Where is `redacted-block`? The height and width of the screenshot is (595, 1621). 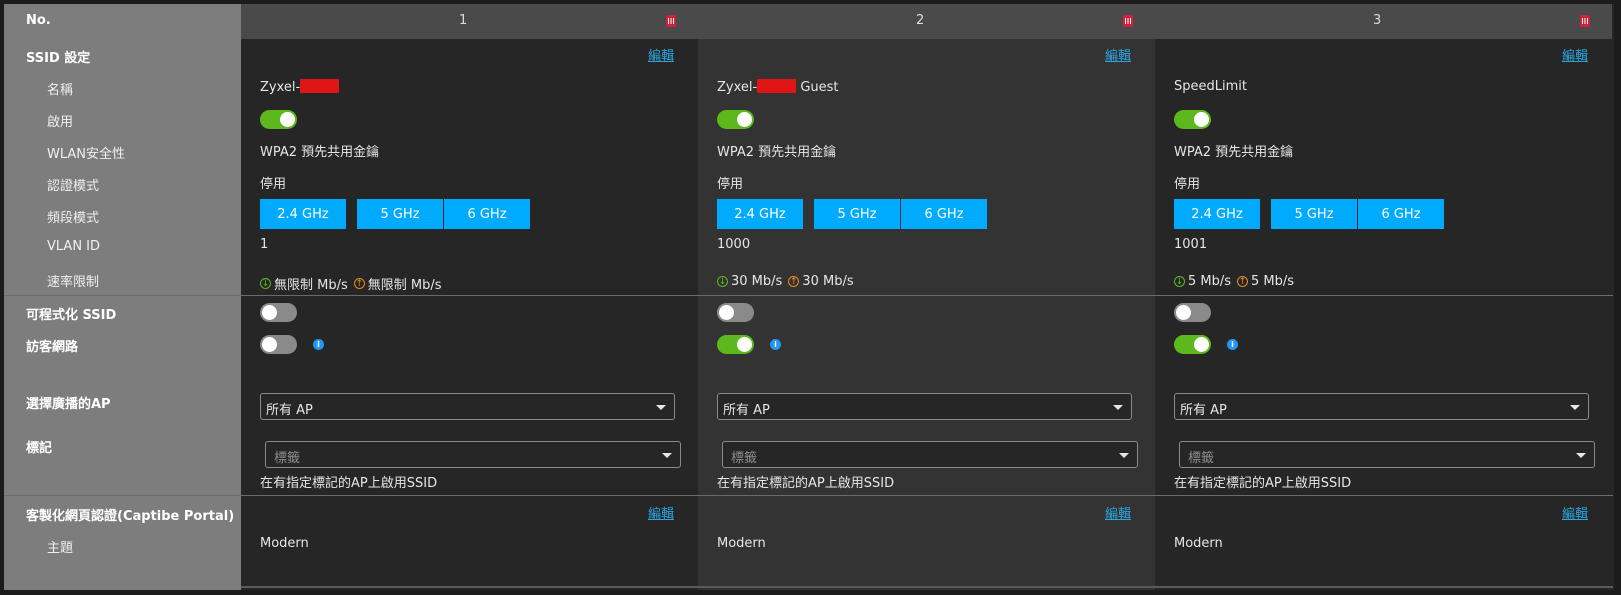 redacted-block is located at coordinates (777, 86).